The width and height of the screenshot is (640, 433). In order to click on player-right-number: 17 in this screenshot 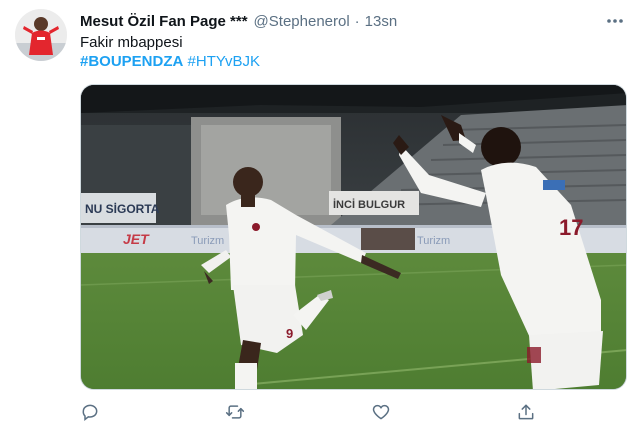, I will do `click(571, 227)`.